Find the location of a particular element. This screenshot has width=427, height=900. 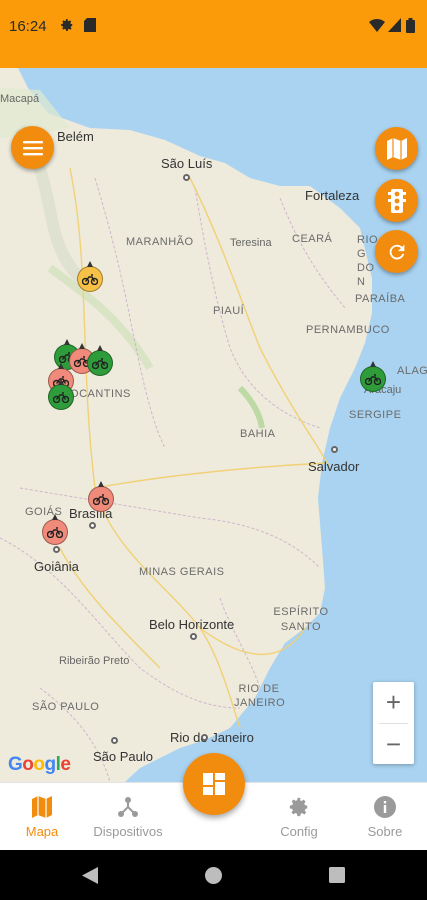

dashboard-button is located at coordinates (214, 784).